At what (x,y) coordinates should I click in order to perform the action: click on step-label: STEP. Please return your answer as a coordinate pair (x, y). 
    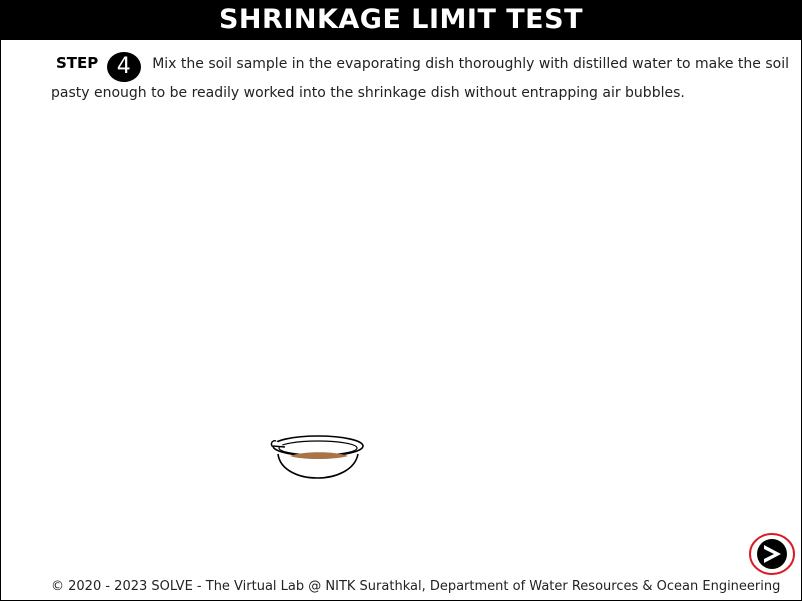
    Looking at the image, I should click on (77, 63).